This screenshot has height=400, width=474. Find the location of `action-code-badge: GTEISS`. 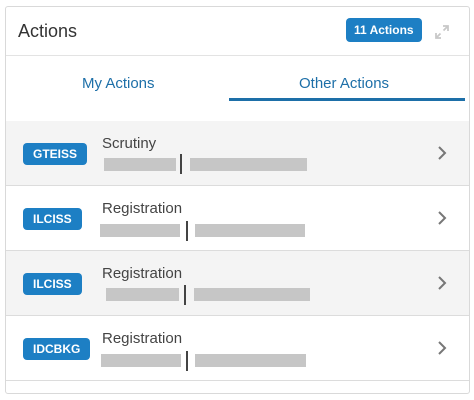

action-code-badge: GTEISS is located at coordinates (55, 154).